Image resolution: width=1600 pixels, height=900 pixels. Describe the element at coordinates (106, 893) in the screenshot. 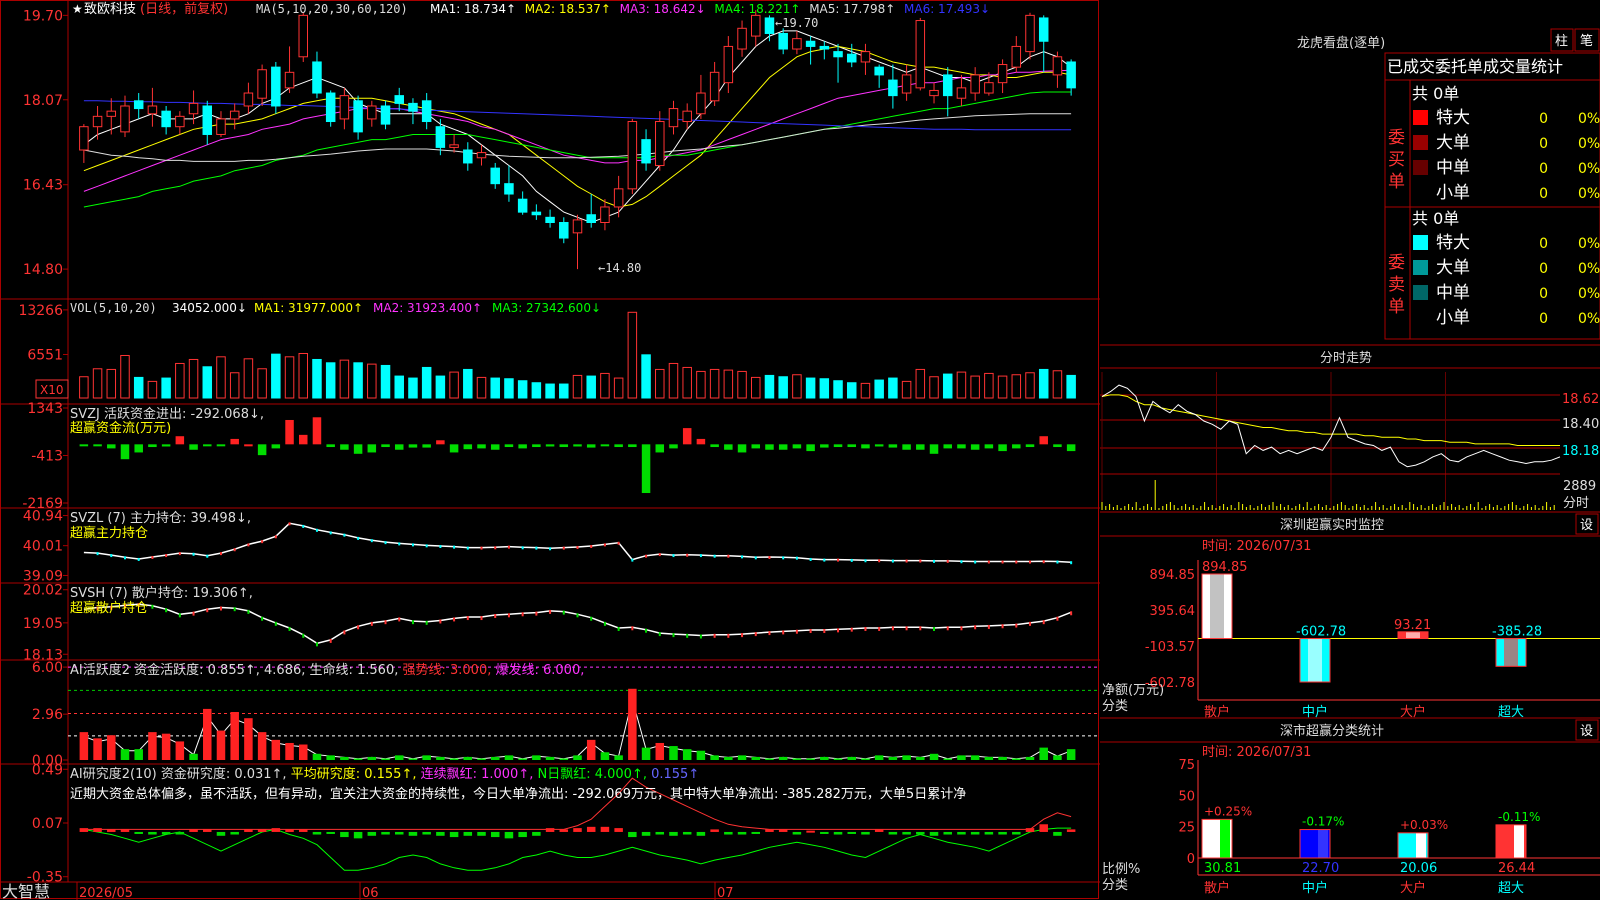

I see `month-label-0: 2026/05` at that location.